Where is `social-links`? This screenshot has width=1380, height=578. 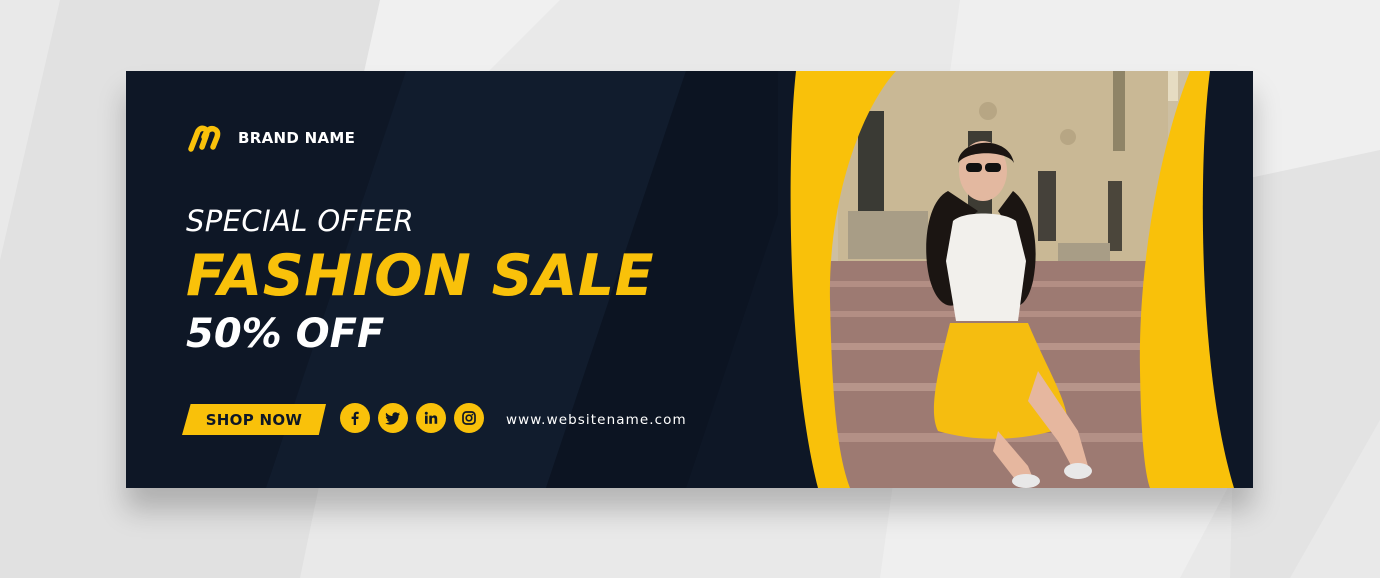 social-links is located at coordinates (412, 418).